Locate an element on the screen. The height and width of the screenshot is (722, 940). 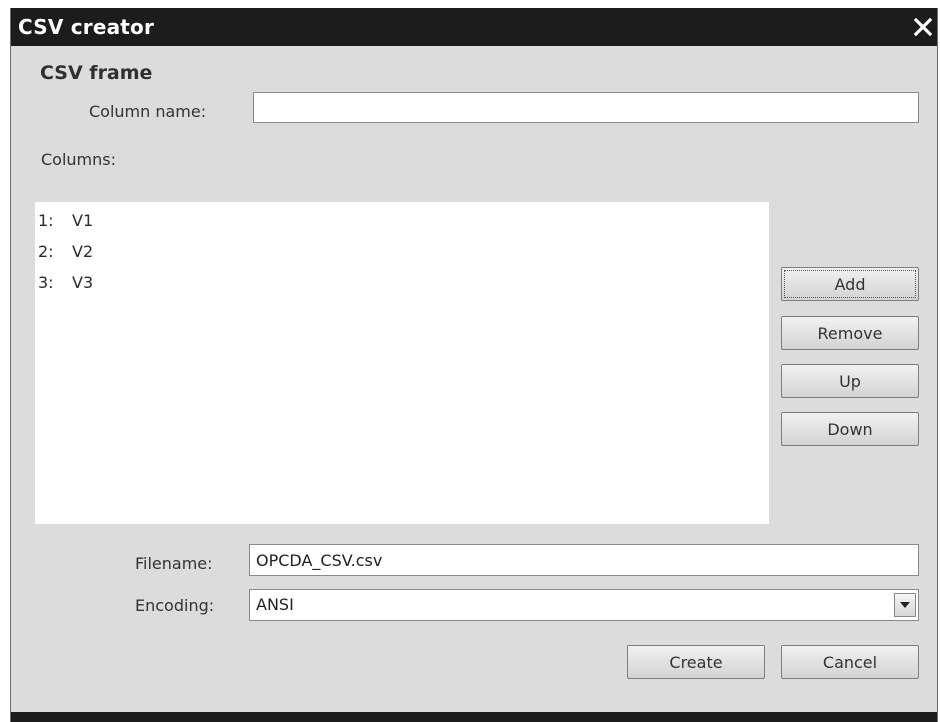
chevron-down-icon is located at coordinates (905, 605).